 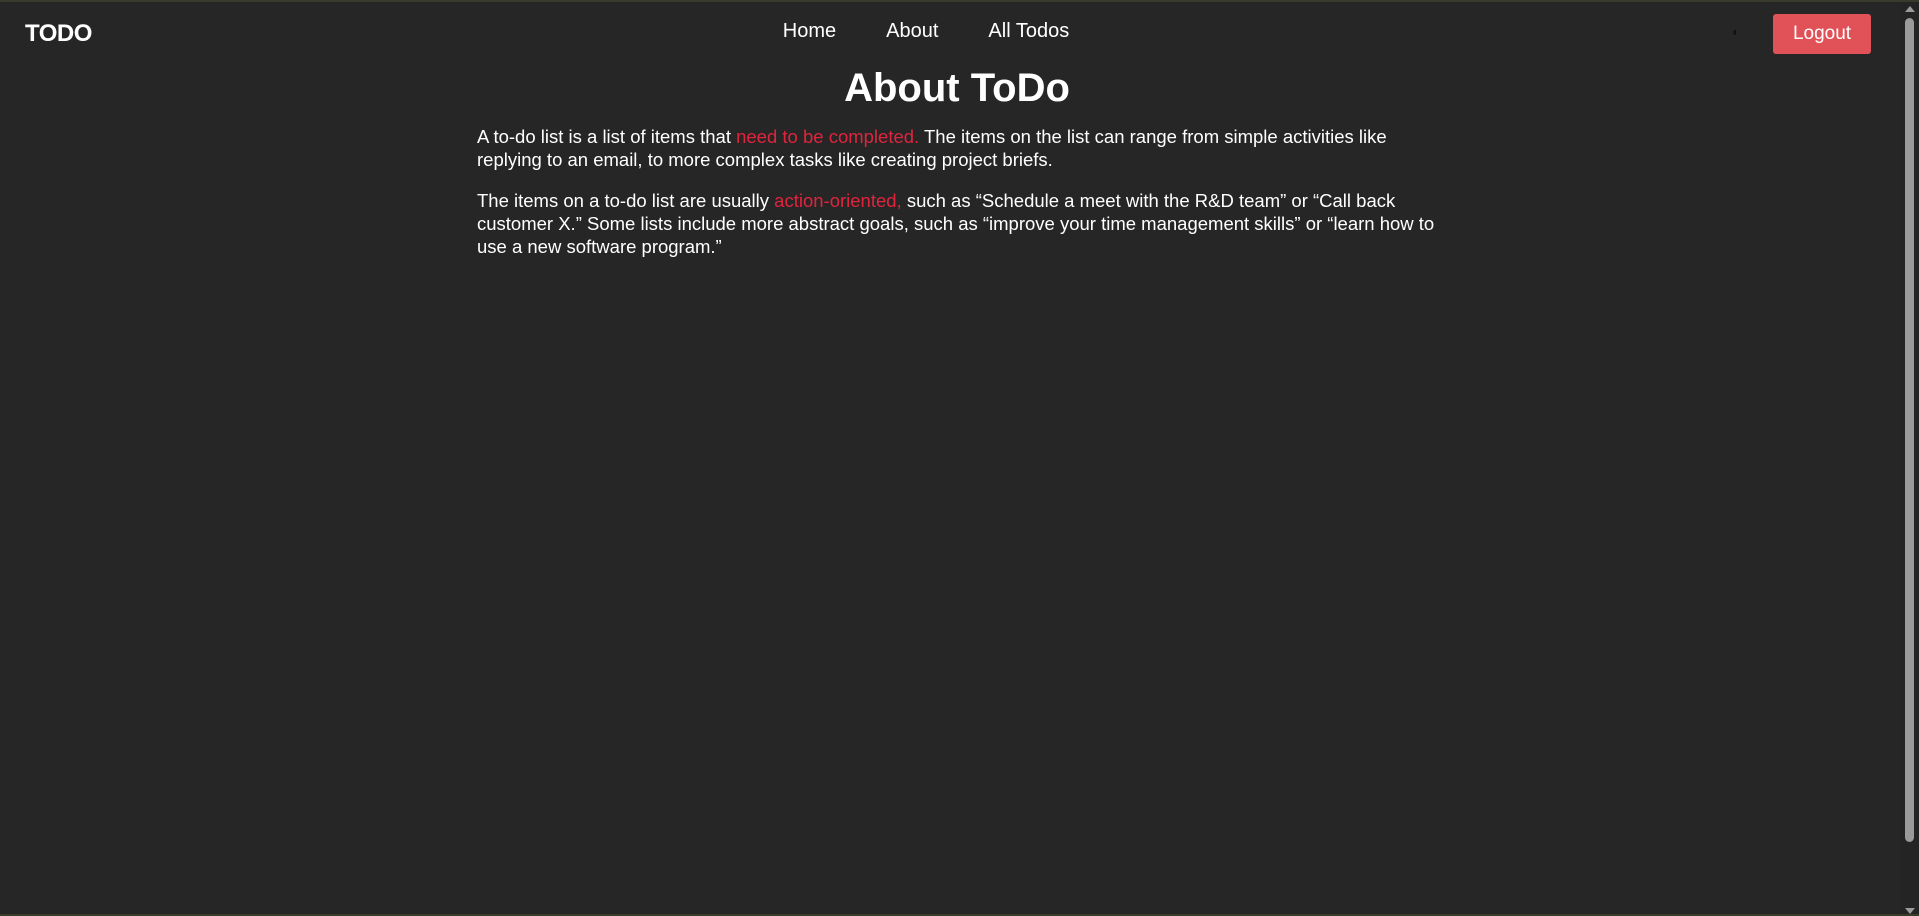 I want to click on theme-toggle-icon: ◐, so click(x=1736, y=32).